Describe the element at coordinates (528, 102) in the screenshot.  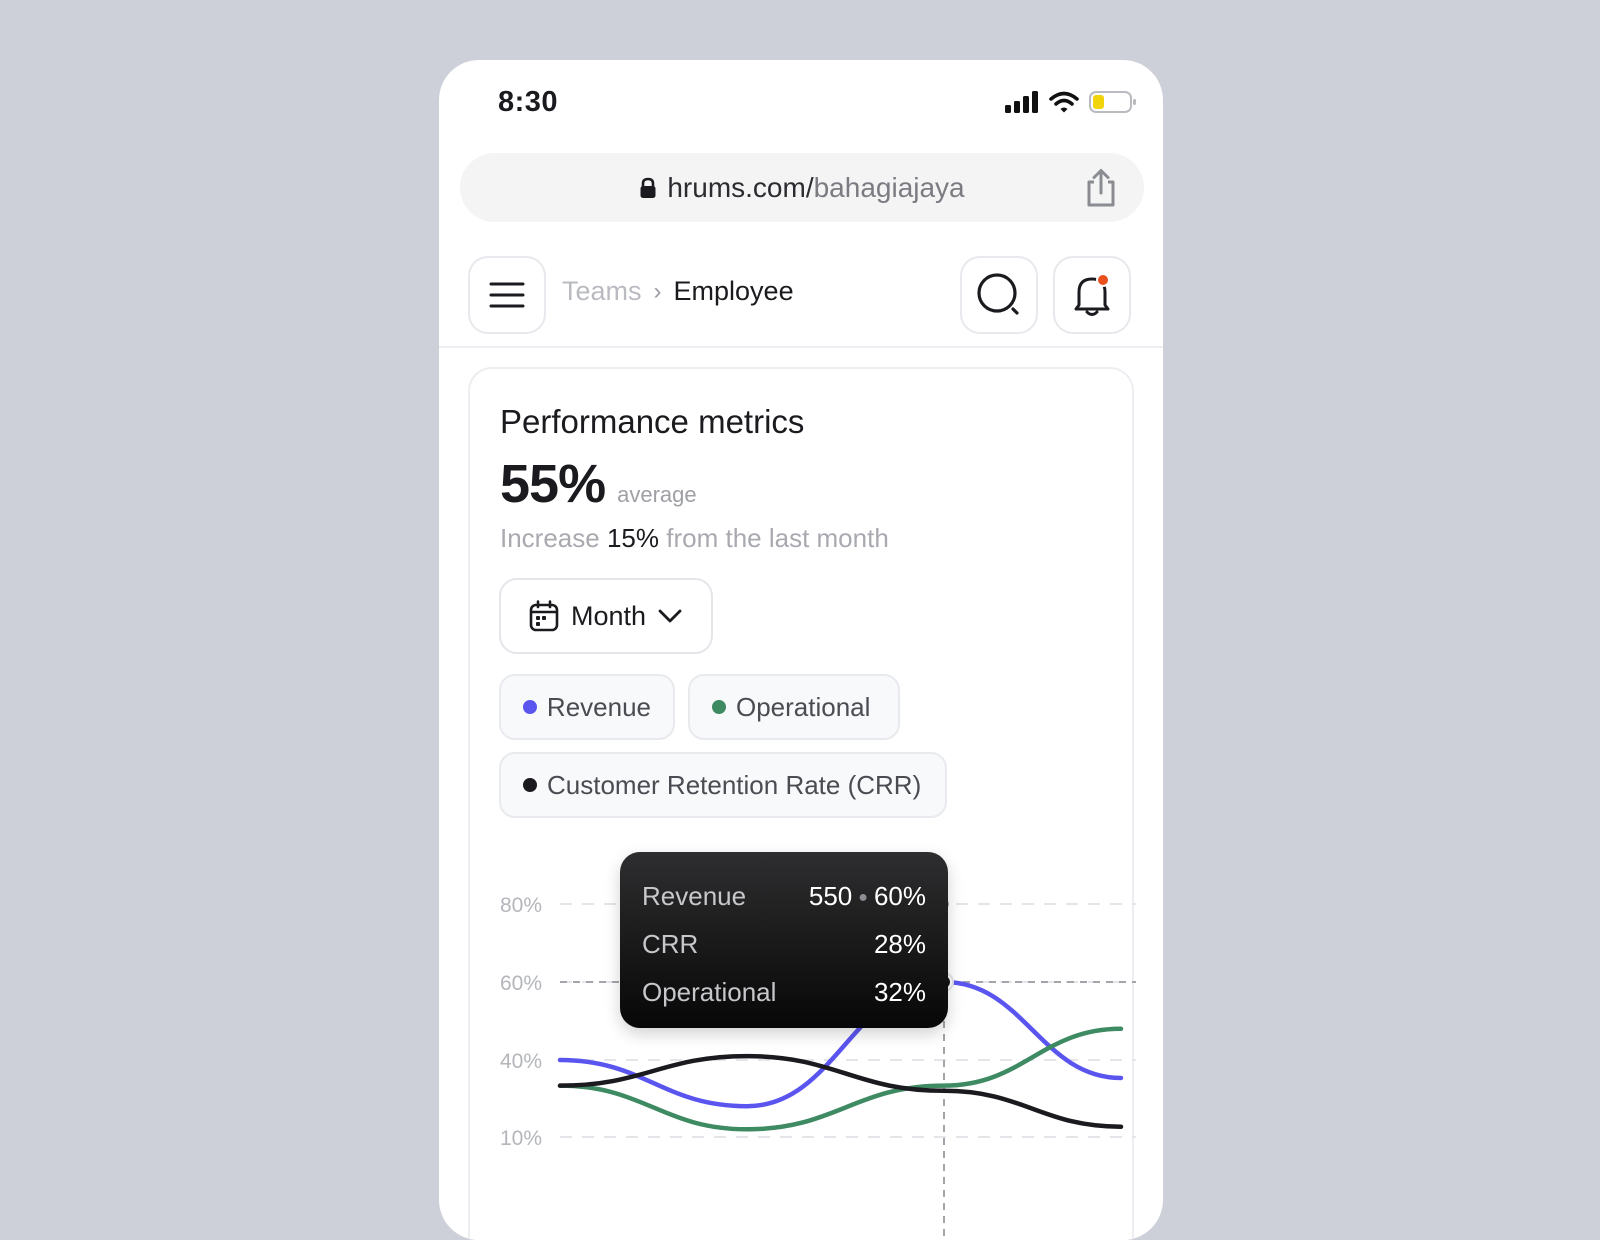
I see `status-time: 8:30` at that location.